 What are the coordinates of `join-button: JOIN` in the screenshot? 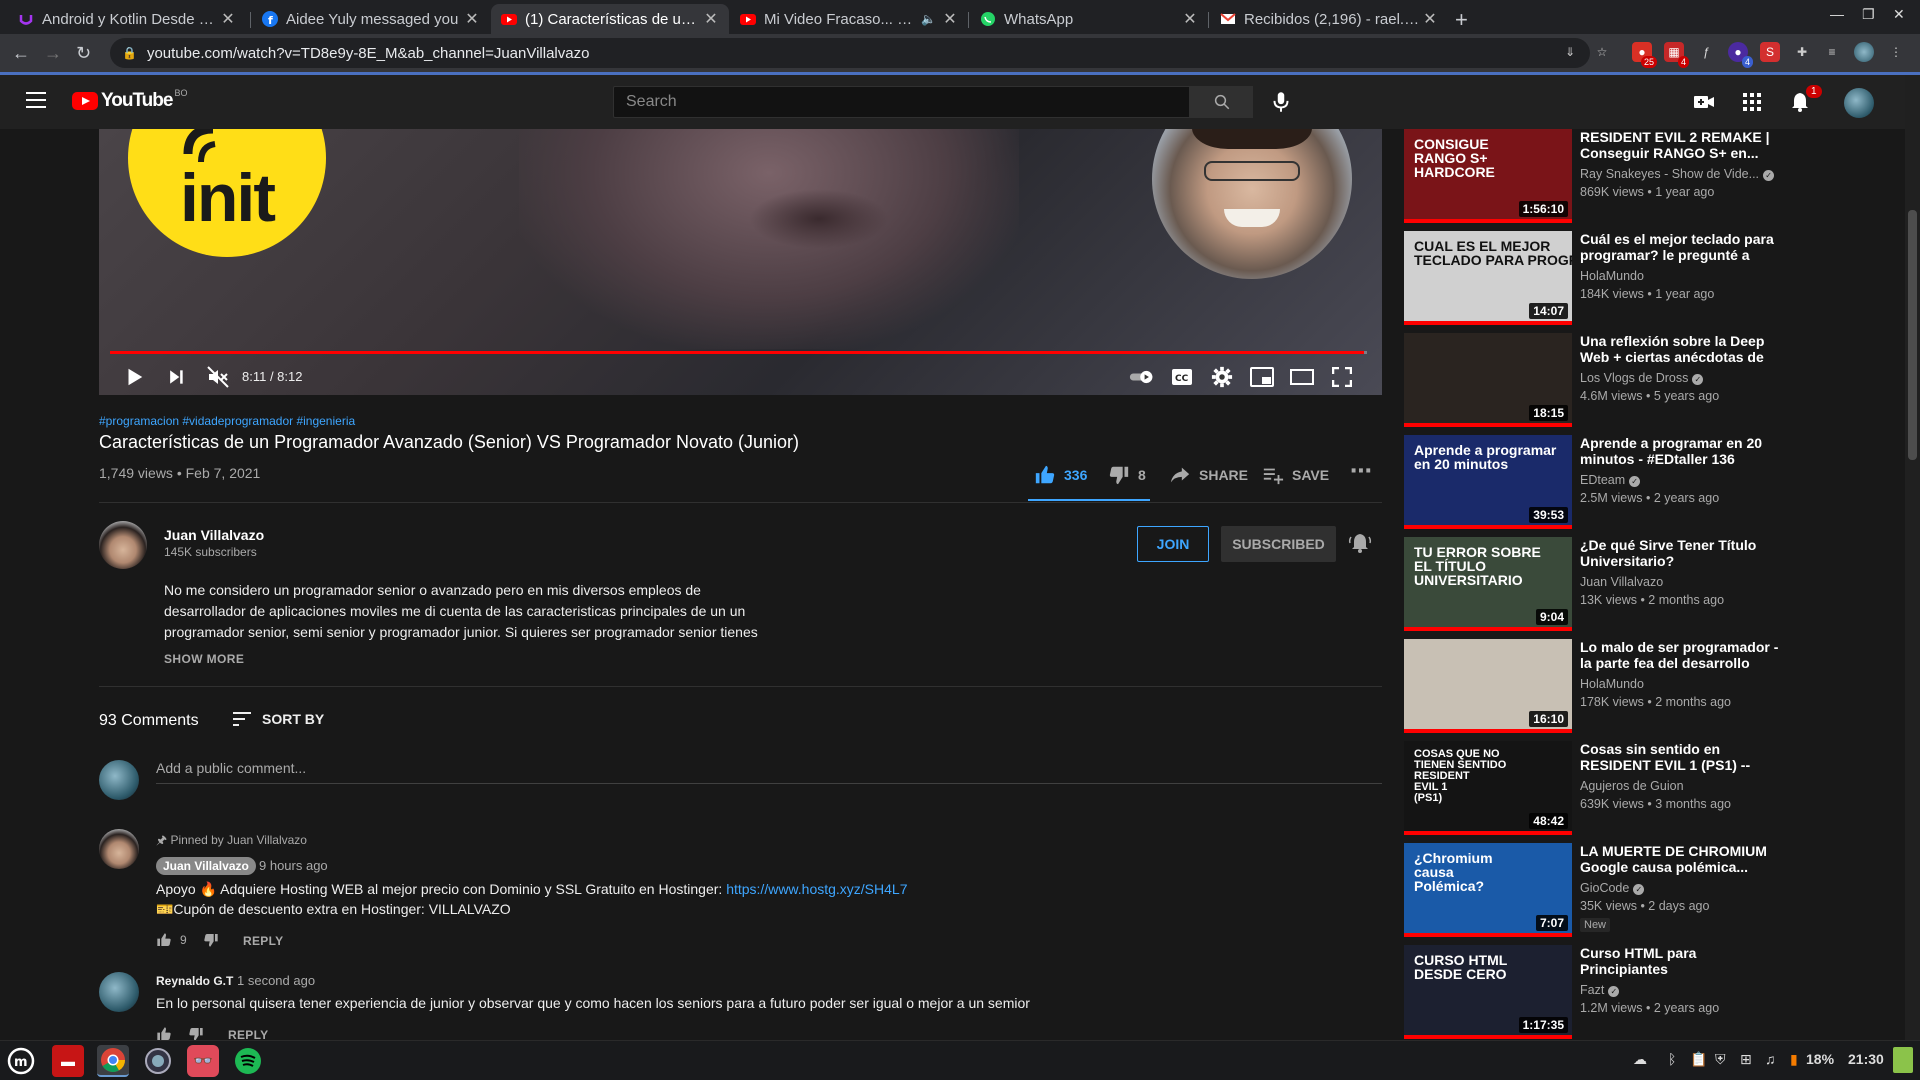 It's located at (1173, 544).